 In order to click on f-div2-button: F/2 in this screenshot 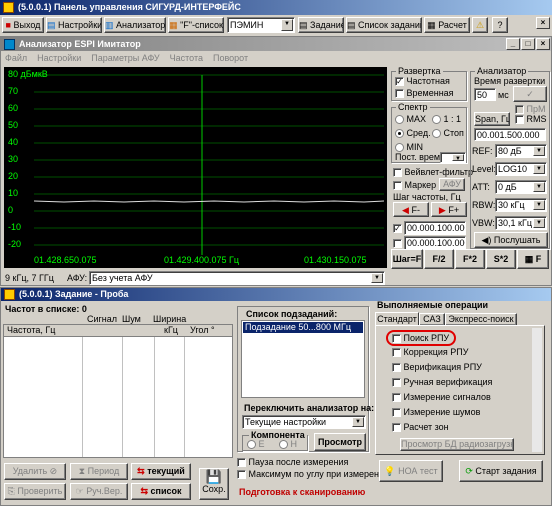, I will do `click(439, 259)`.